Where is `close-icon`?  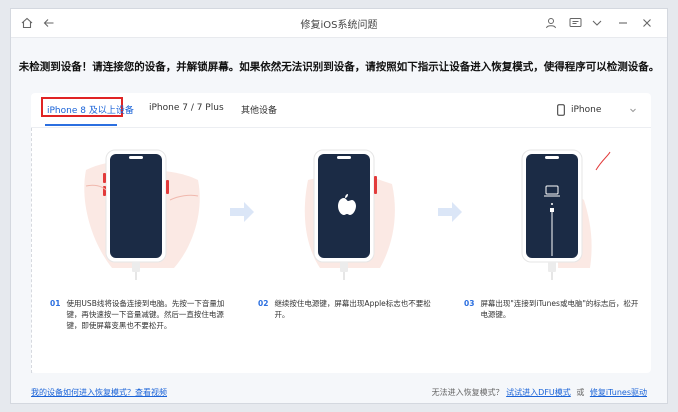
close-icon is located at coordinates (647, 23).